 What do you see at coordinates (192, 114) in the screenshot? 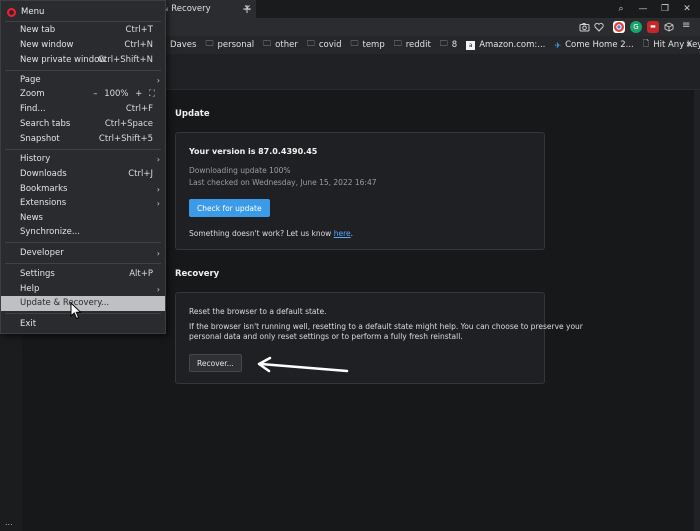
I see `update-section-title: Update` at bounding box center [192, 114].